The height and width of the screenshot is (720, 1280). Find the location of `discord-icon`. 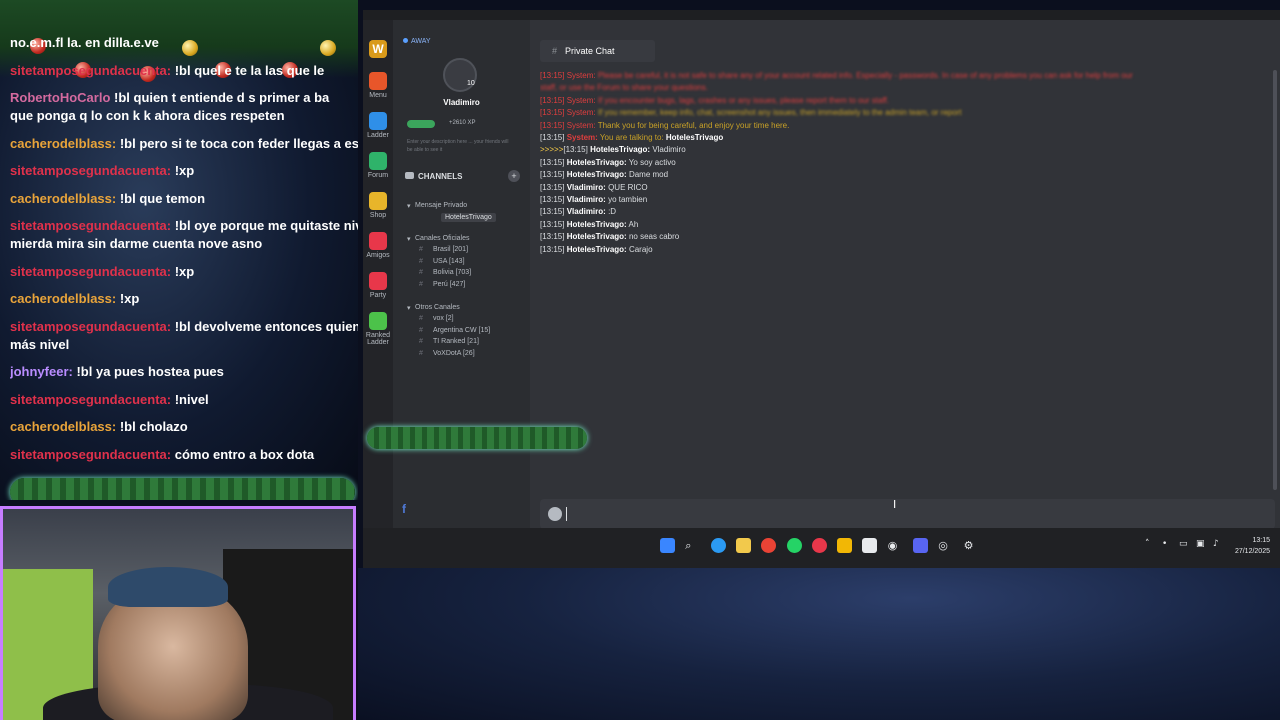

discord-icon is located at coordinates (920, 545).